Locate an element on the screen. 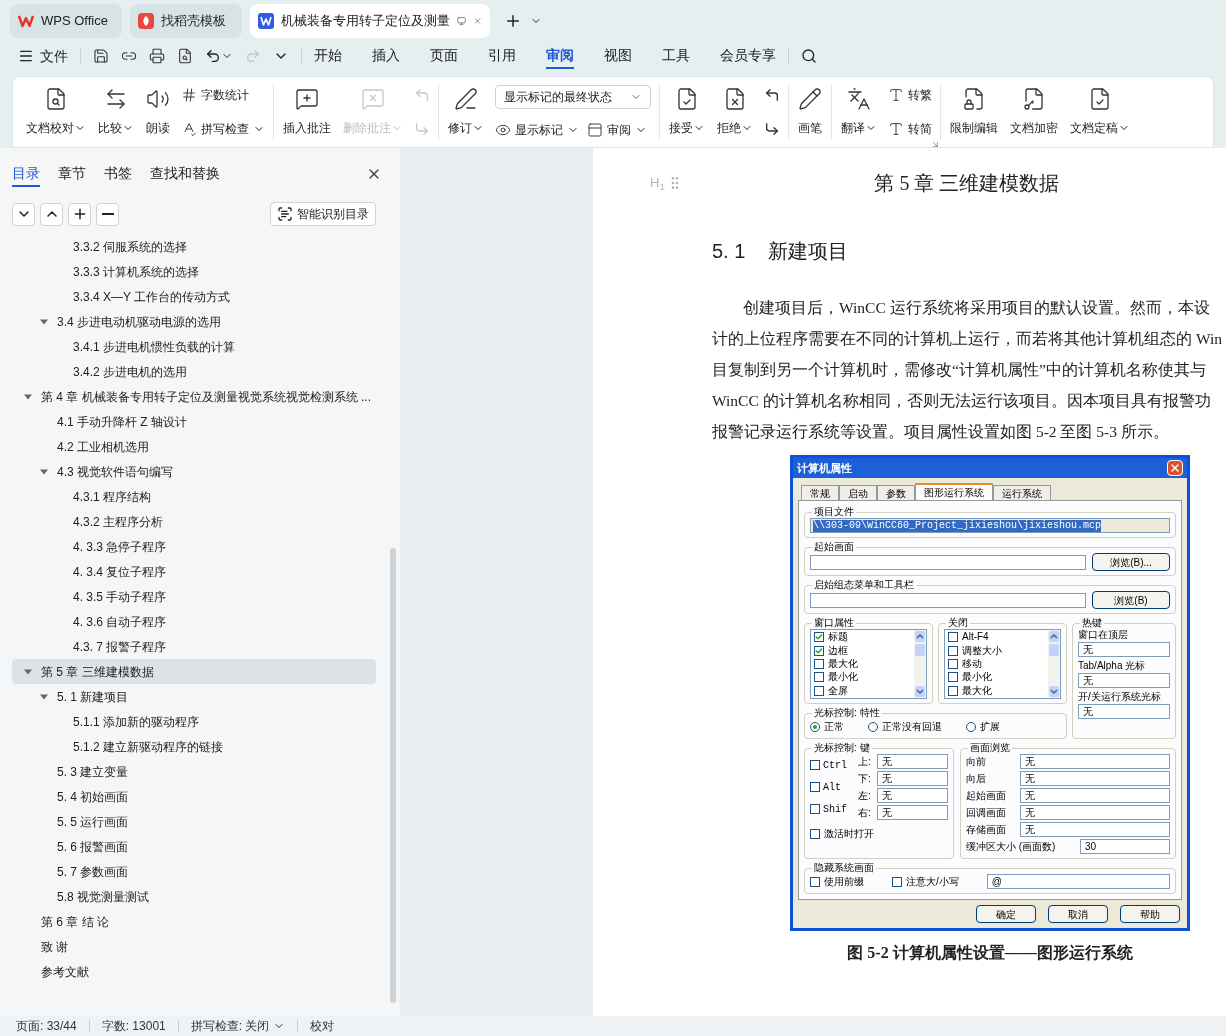 The height and width of the screenshot is (1036, 1226). toc-item: 4.3 视觉软件语句编写 is located at coordinates (194, 471).